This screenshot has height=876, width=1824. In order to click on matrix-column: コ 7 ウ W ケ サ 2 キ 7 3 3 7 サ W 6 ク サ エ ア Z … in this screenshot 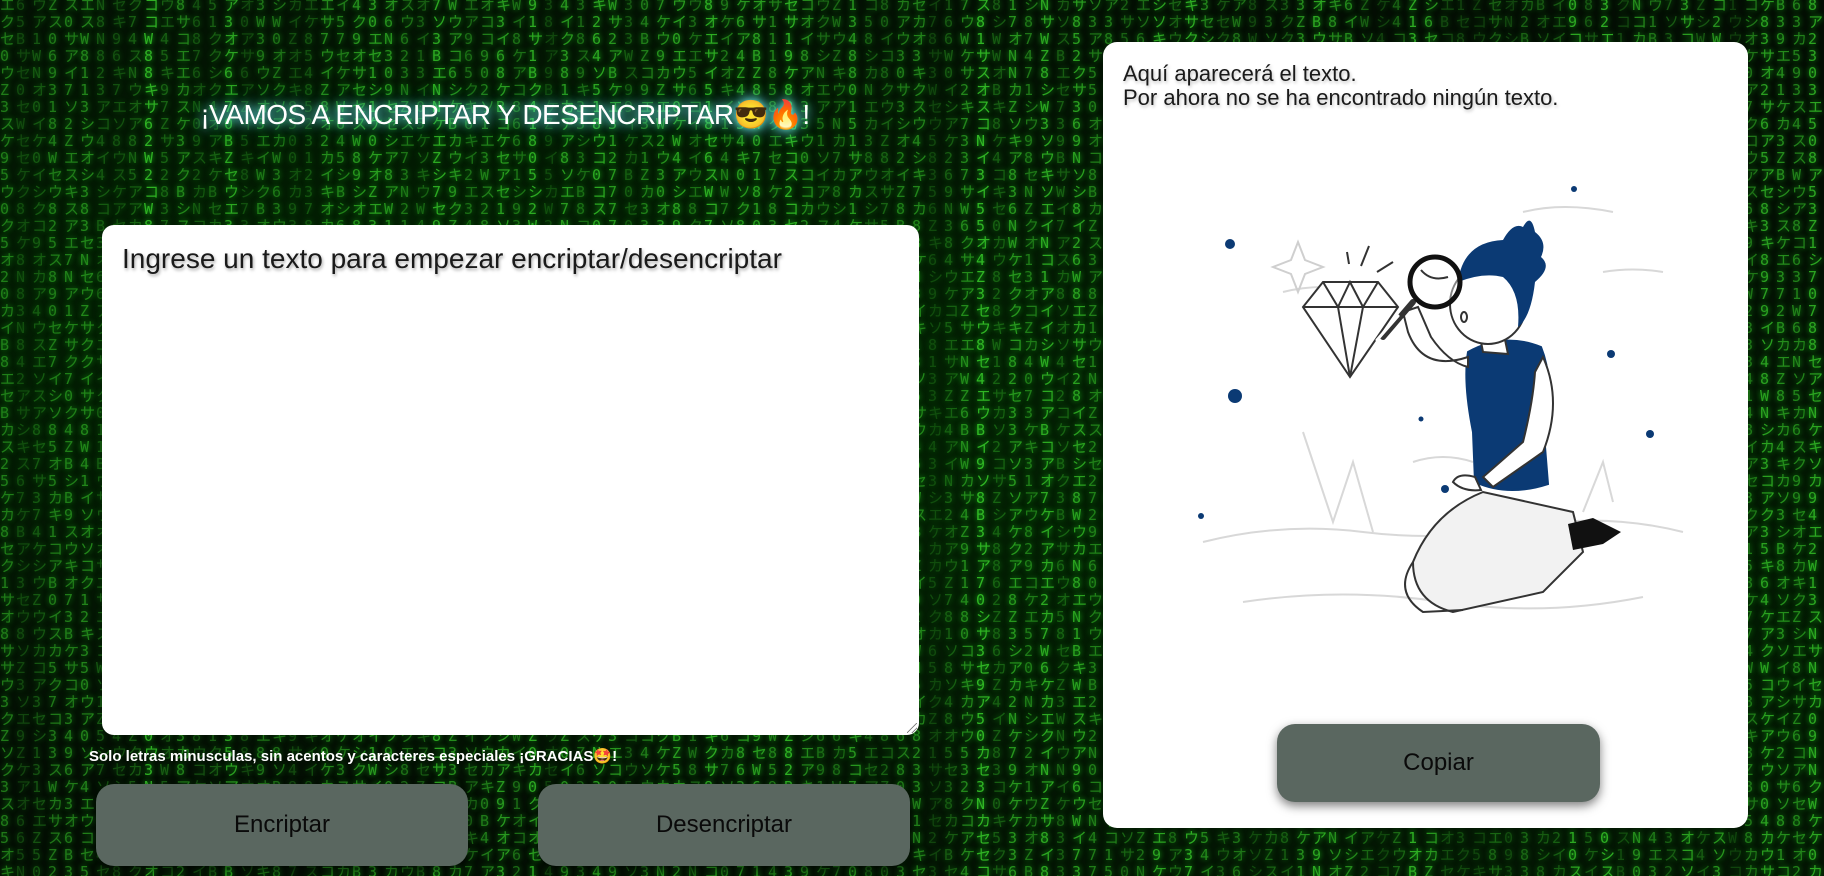, I will do `click(968, 438)`.